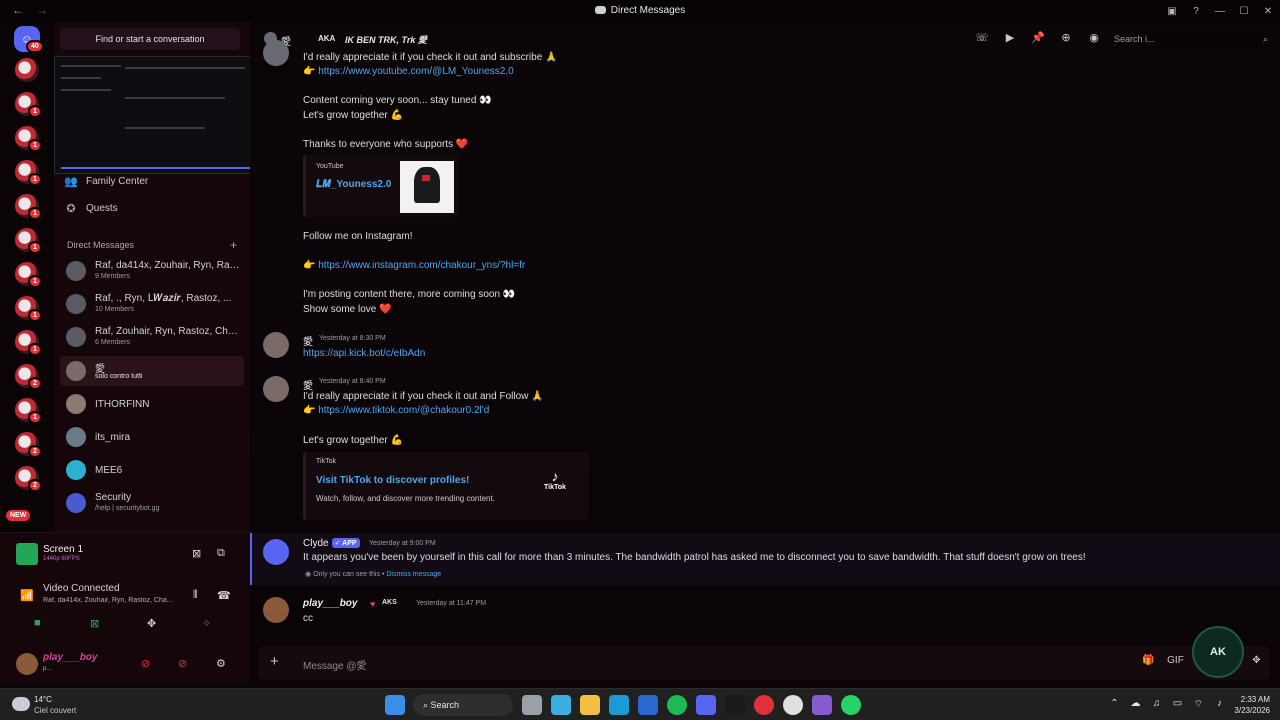 The height and width of the screenshot is (720, 1280). I want to click on inbox-icon: ▣, so click(1172, 11).